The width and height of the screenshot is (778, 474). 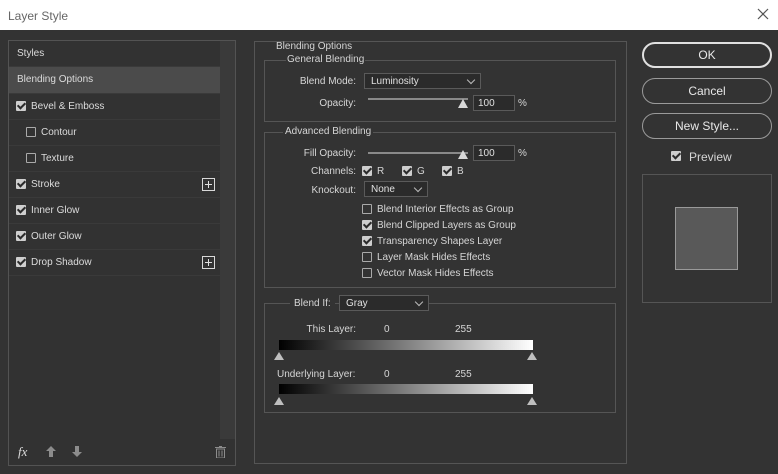 What do you see at coordinates (31, 132) in the screenshot?
I see `contour-checkbox` at bounding box center [31, 132].